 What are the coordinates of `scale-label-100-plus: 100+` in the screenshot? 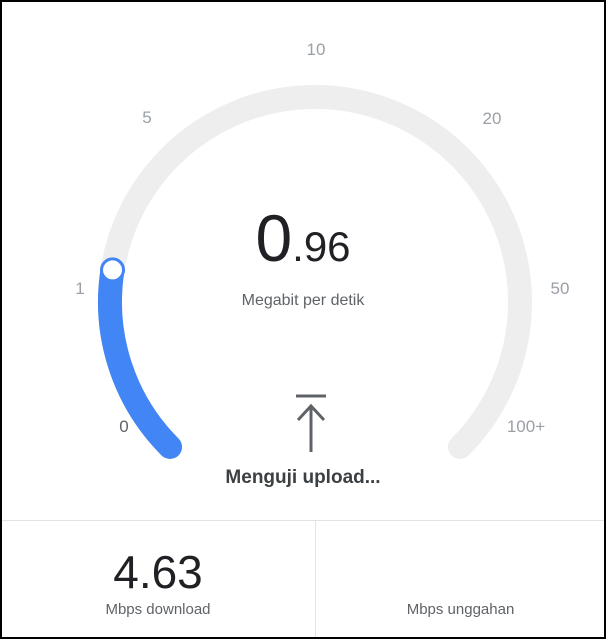 It's located at (526, 426).